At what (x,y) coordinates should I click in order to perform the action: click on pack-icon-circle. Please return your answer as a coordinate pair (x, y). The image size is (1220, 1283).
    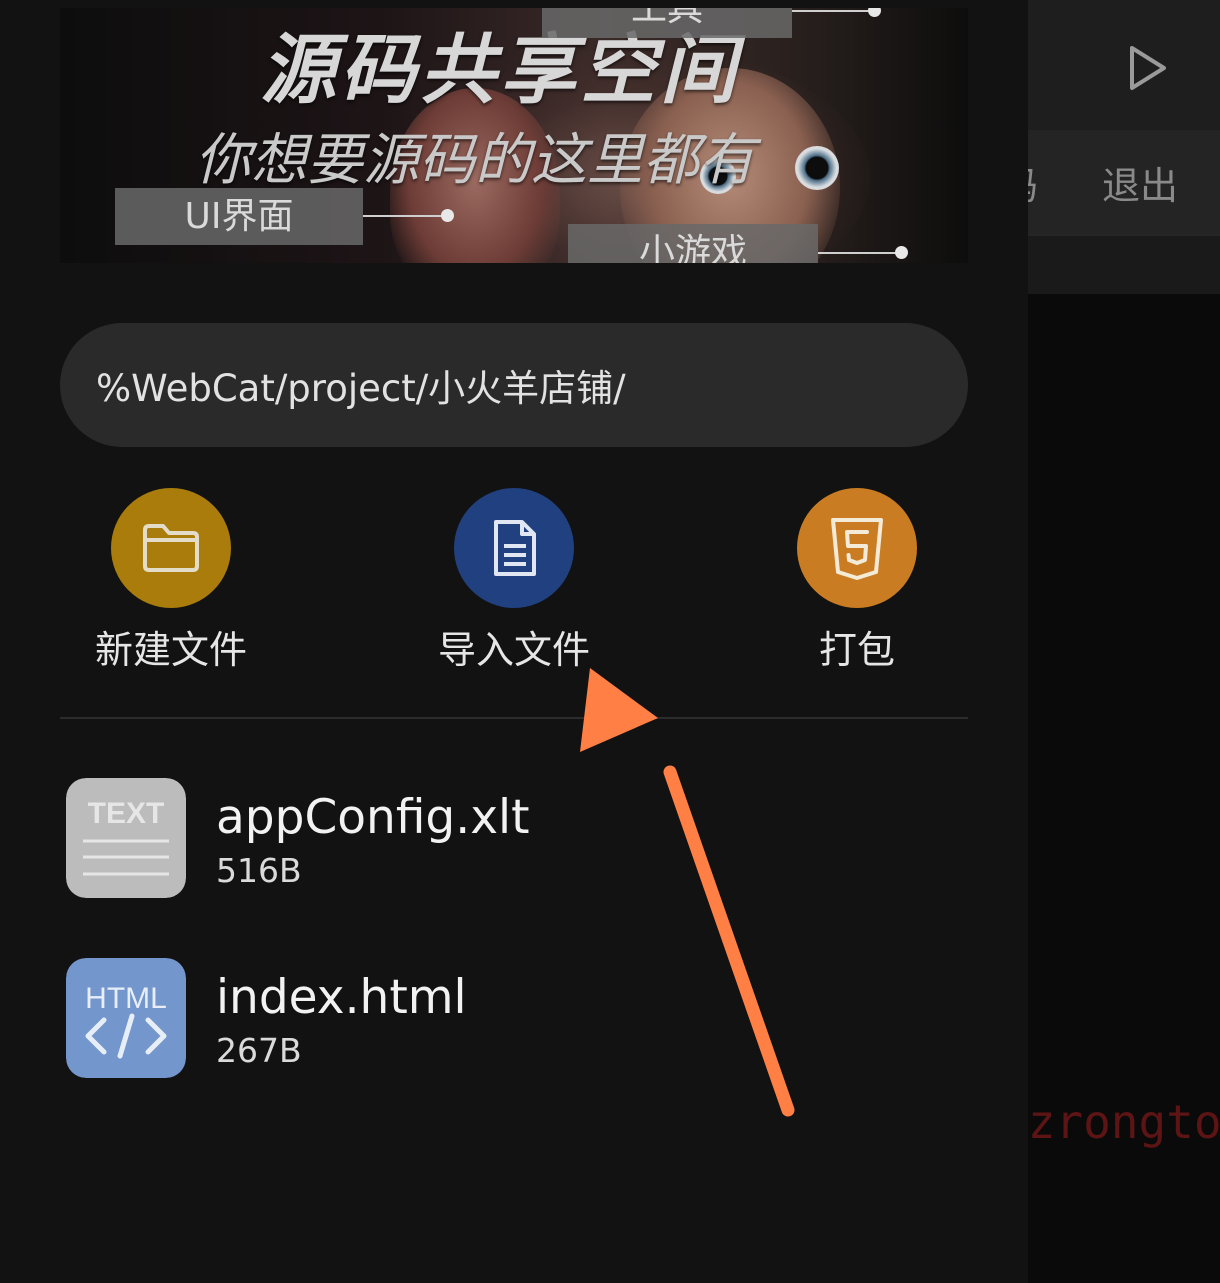
    Looking at the image, I should click on (857, 548).